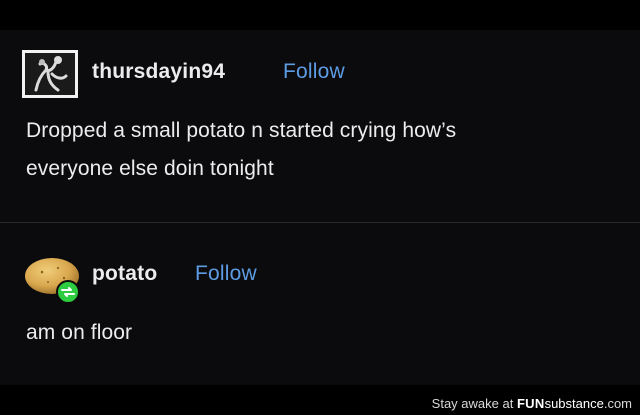  What do you see at coordinates (617, 403) in the screenshot?
I see `watermark-brand-suffix: .com` at bounding box center [617, 403].